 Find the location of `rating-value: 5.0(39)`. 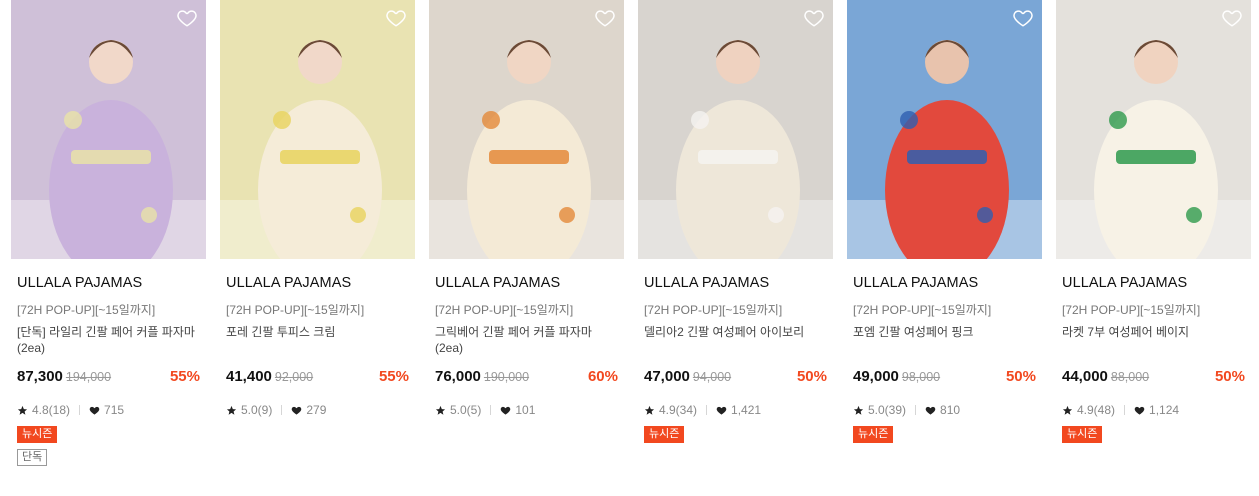

rating-value: 5.0(39) is located at coordinates (887, 410).